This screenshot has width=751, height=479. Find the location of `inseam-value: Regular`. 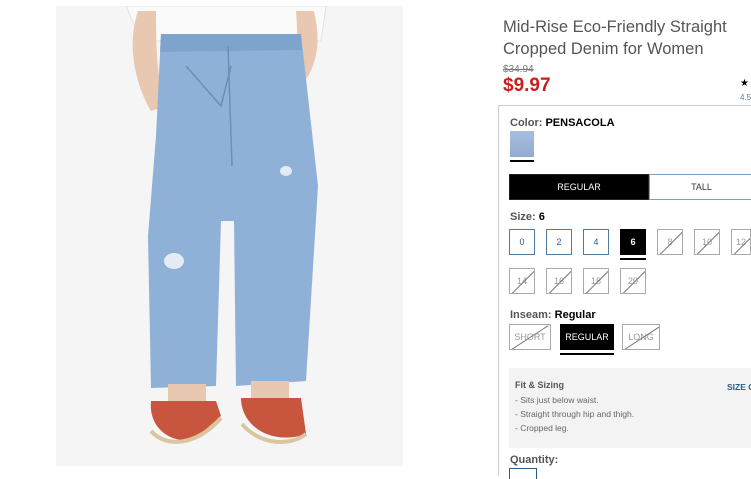

inseam-value: Regular is located at coordinates (575, 315).